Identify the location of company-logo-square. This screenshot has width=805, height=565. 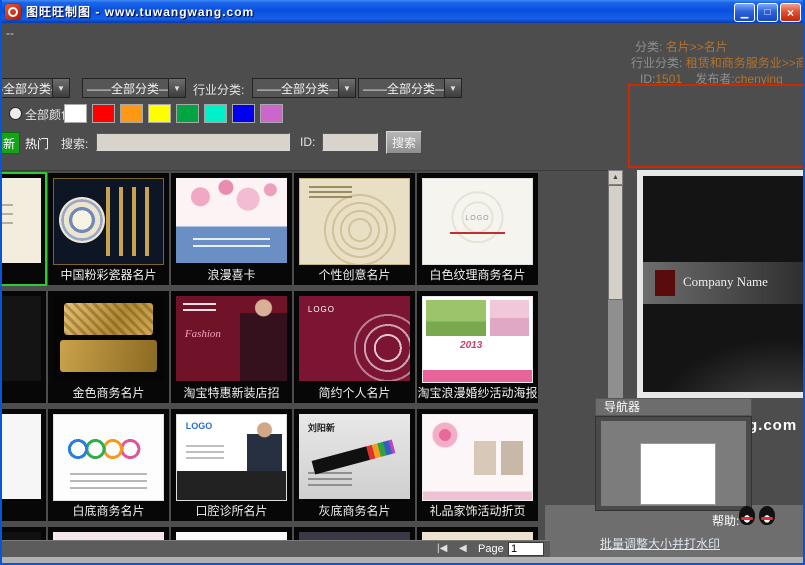
(665, 283).